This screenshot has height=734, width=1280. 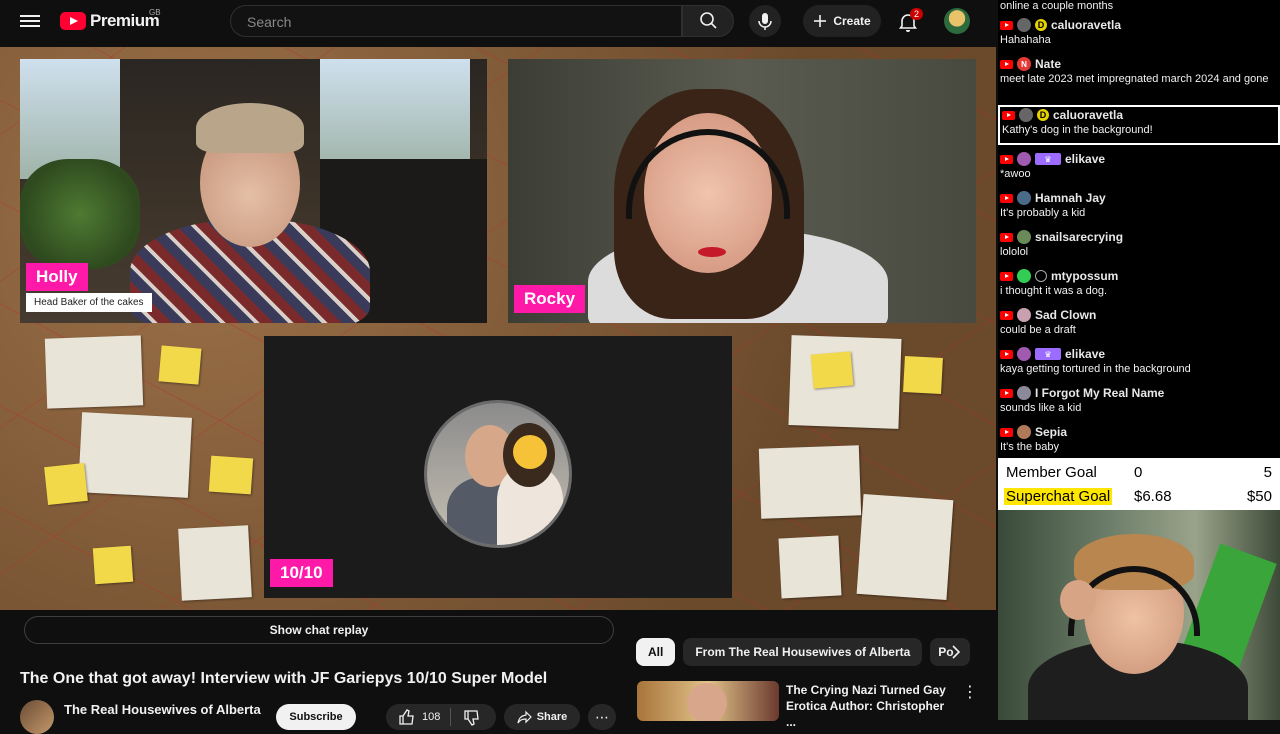 I want to click on subscribe-button: Subscribe, so click(x=316, y=717).